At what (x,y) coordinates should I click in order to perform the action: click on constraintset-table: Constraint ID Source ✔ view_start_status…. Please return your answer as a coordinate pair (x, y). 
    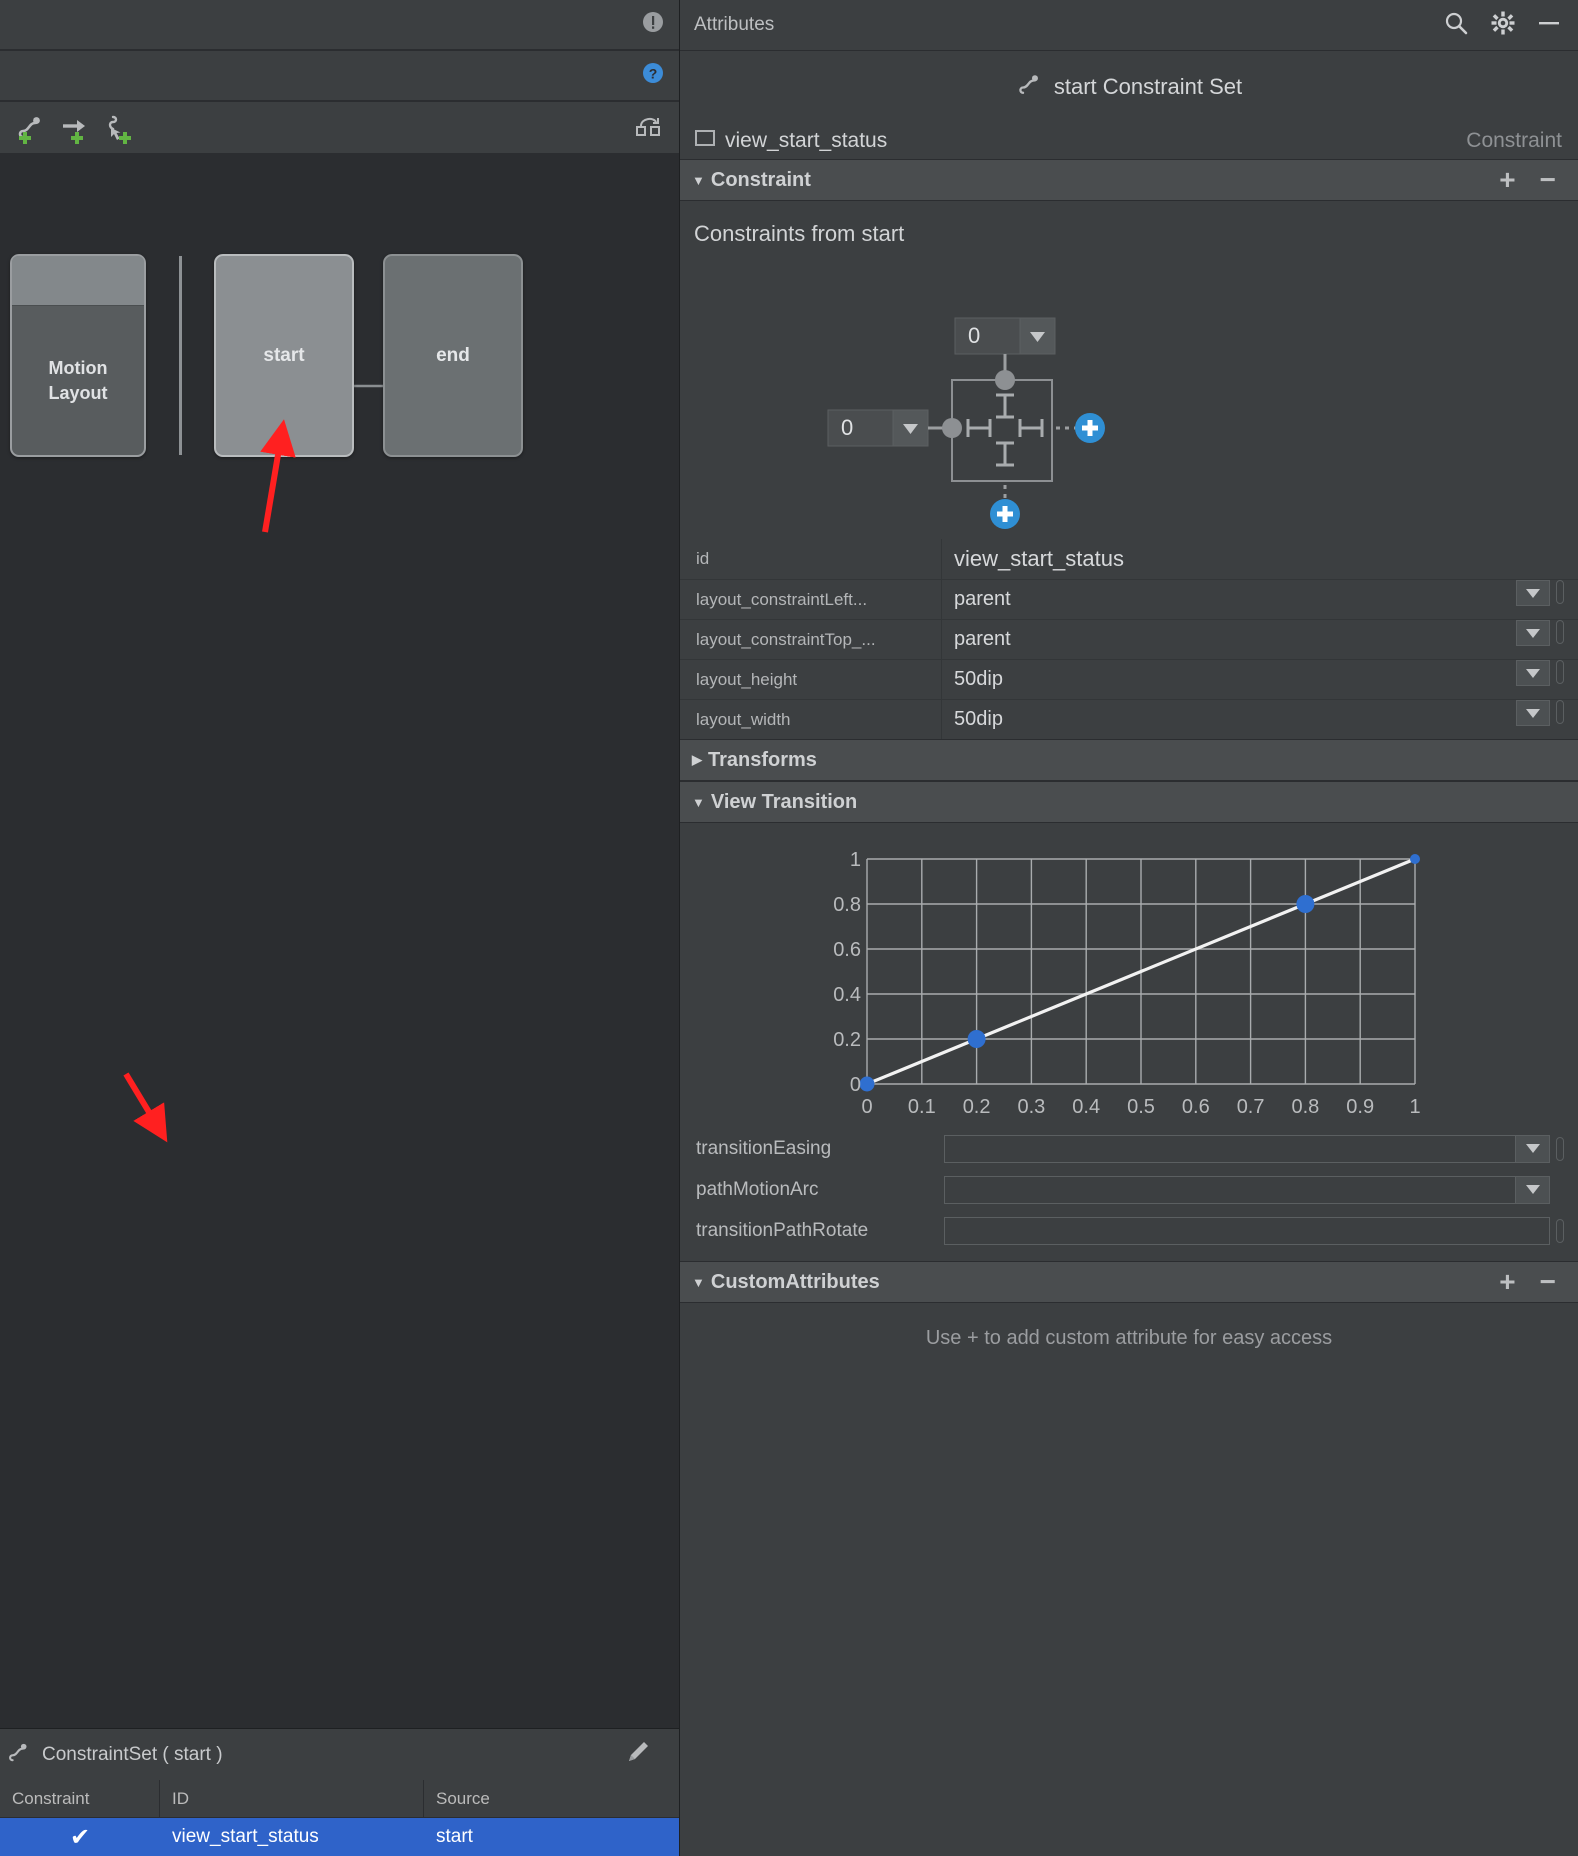
    Looking at the image, I should click on (339, 1818).